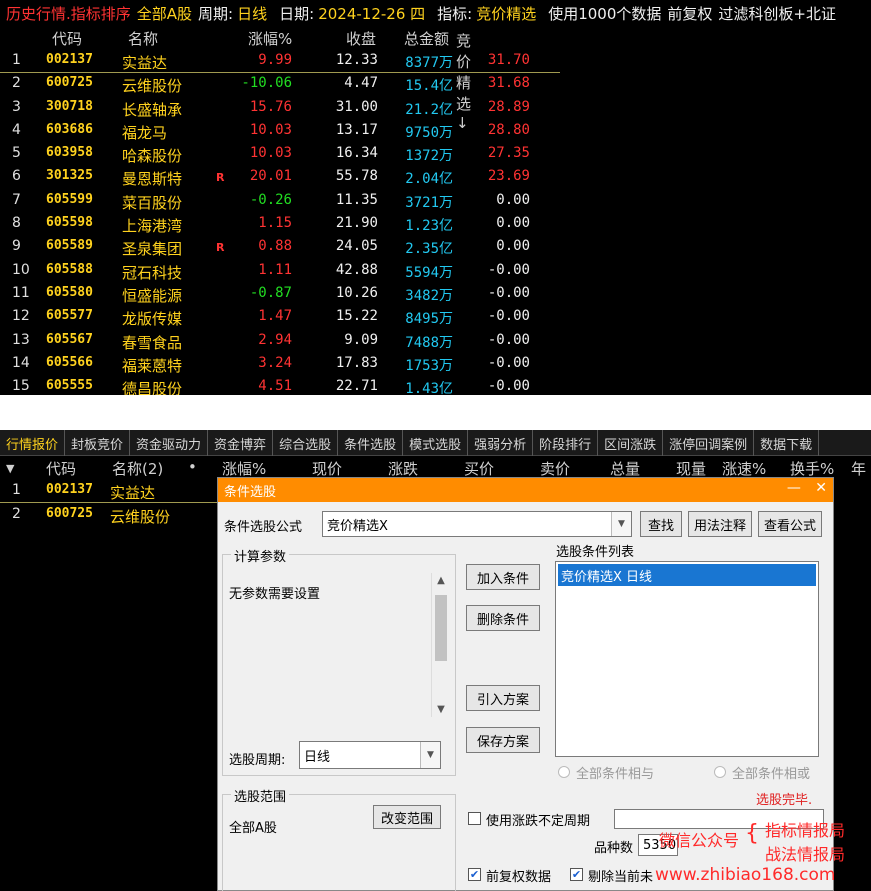 The width and height of the screenshot is (871, 891). Describe the element at coordinates (474, 818) in the screenshot. I see `uncertain-period-checkbox` at that location.